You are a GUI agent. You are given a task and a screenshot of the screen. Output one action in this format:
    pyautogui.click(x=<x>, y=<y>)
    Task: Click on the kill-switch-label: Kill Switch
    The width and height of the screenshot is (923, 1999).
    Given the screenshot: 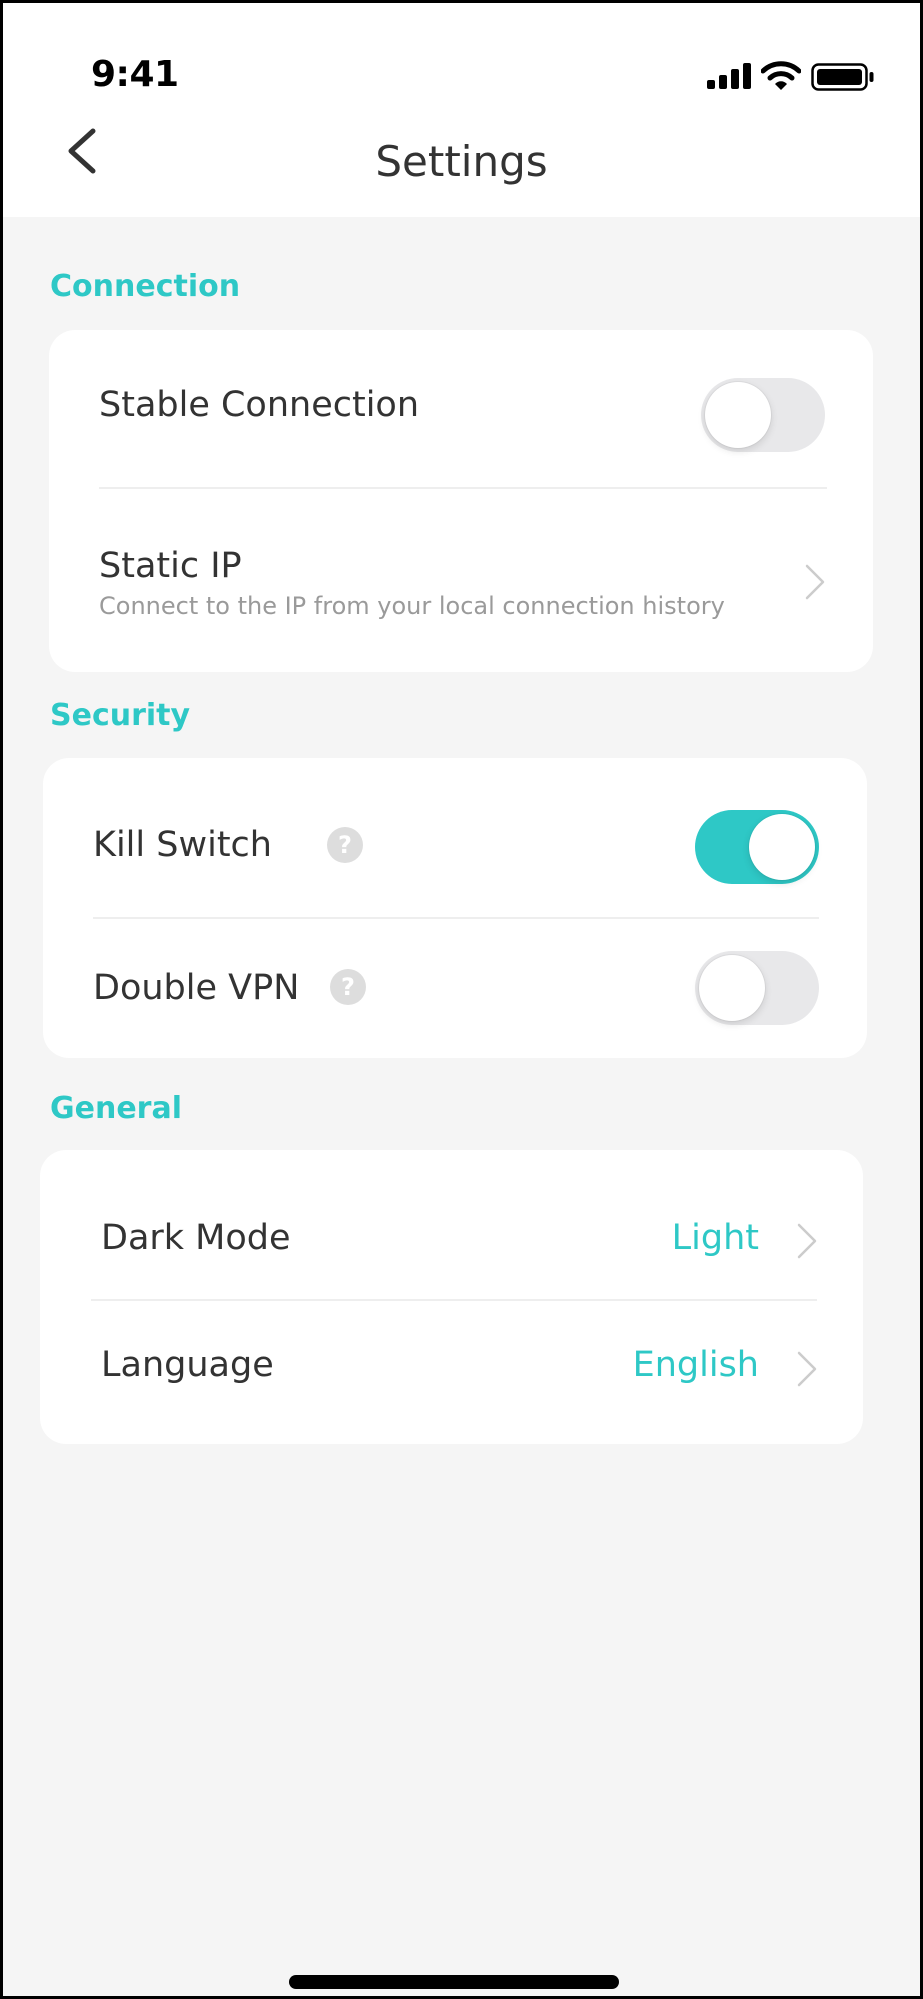 What is the action you would take?
    pyautogui.click(x=182, y=845)
    